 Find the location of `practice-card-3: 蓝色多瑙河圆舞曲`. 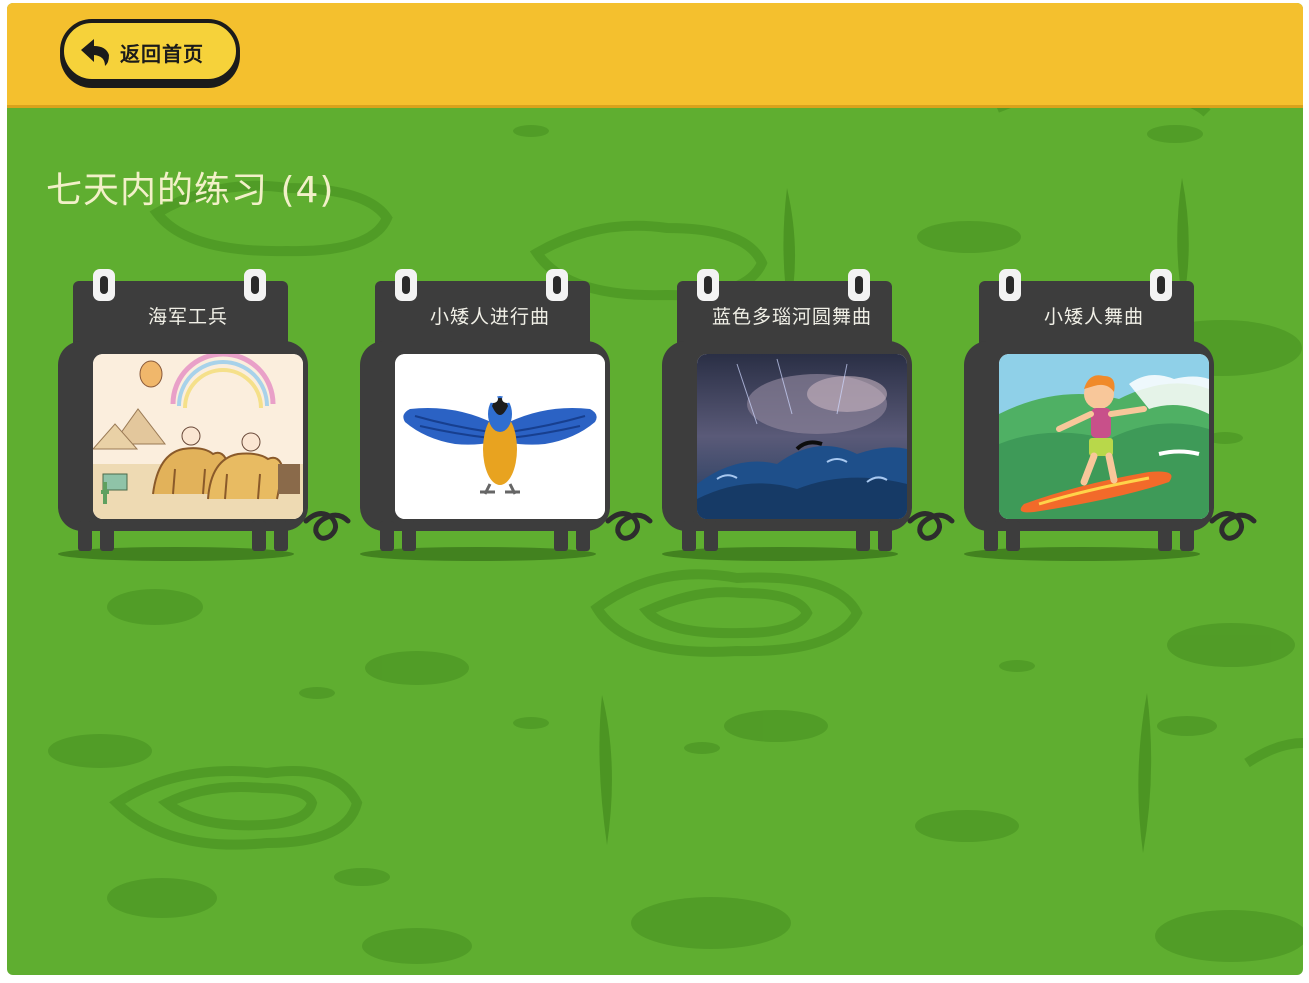

practice-card-3: 蓝色多瑙河圆舞曲 is located at coordinates (812, 416).